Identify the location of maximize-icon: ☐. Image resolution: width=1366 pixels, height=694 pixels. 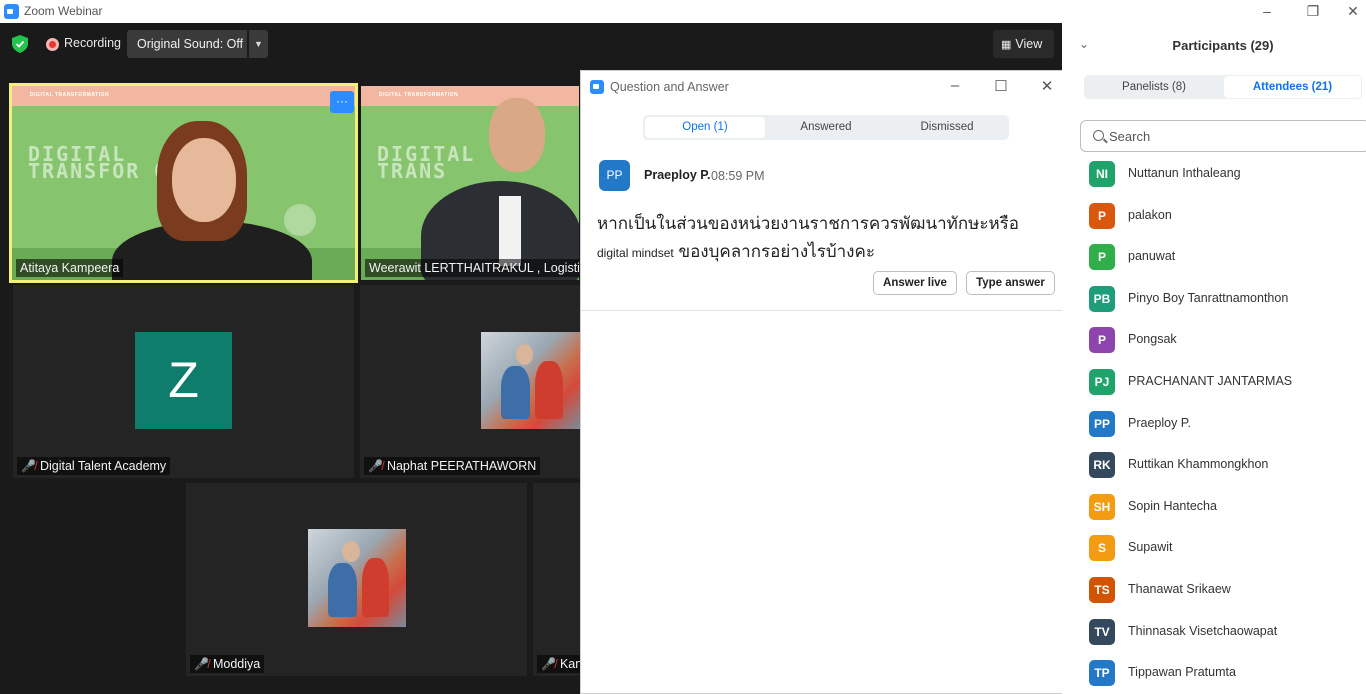
(1001, 86).